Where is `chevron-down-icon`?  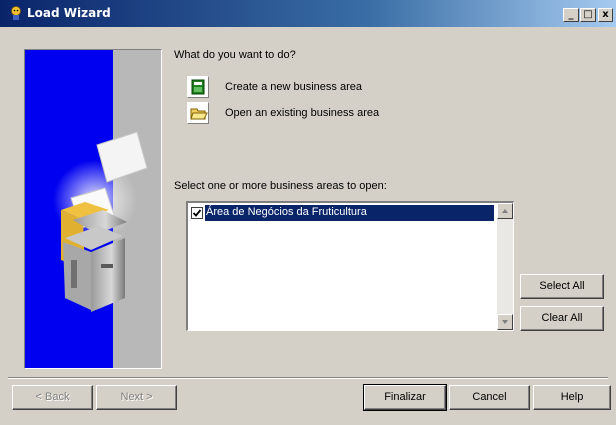 chevron-down-icon is located at coordinates (505, 322).